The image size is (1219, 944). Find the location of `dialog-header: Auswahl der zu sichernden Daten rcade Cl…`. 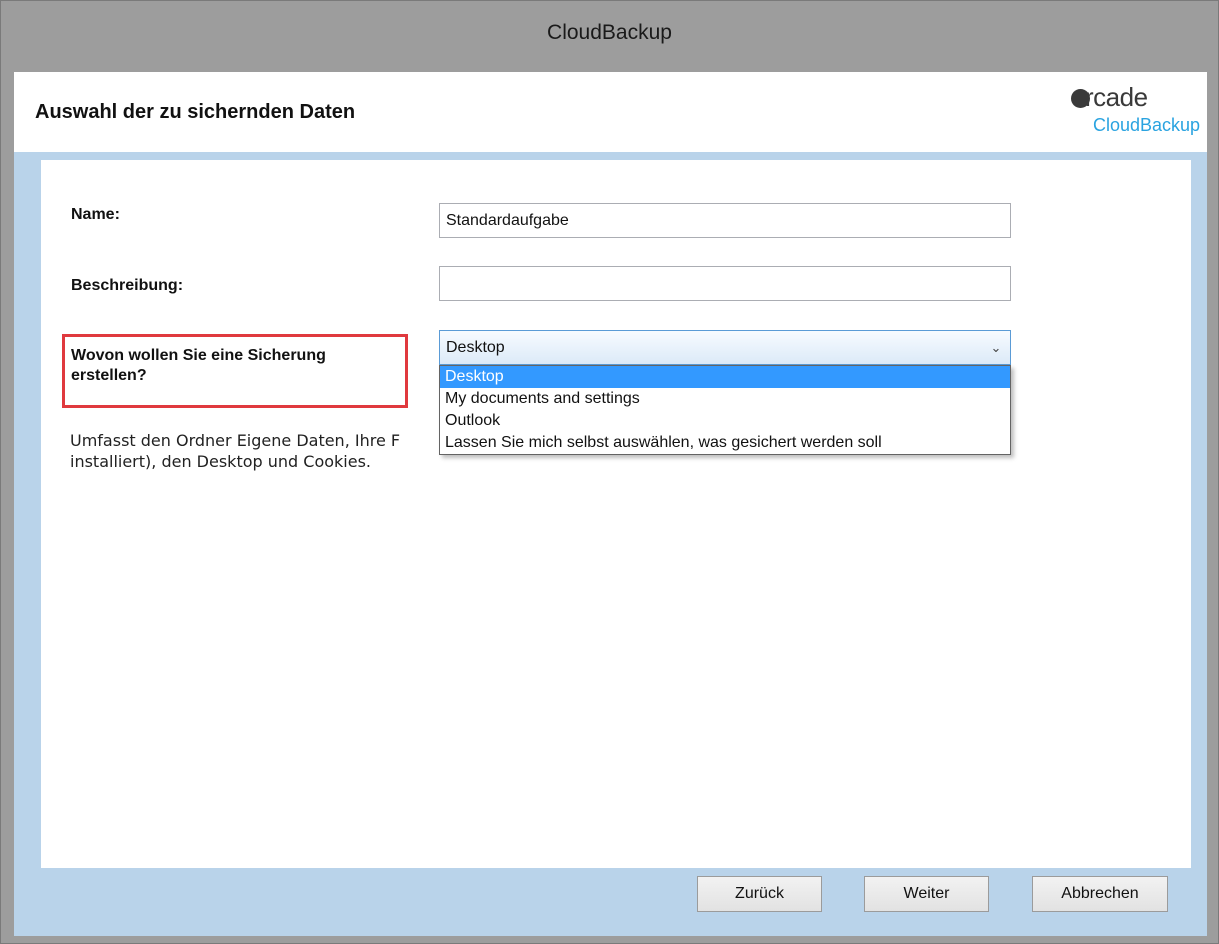

dialog-header: Auswahl der zu sichernden Daten rcade Cl… is located at coordinates (610, 112).